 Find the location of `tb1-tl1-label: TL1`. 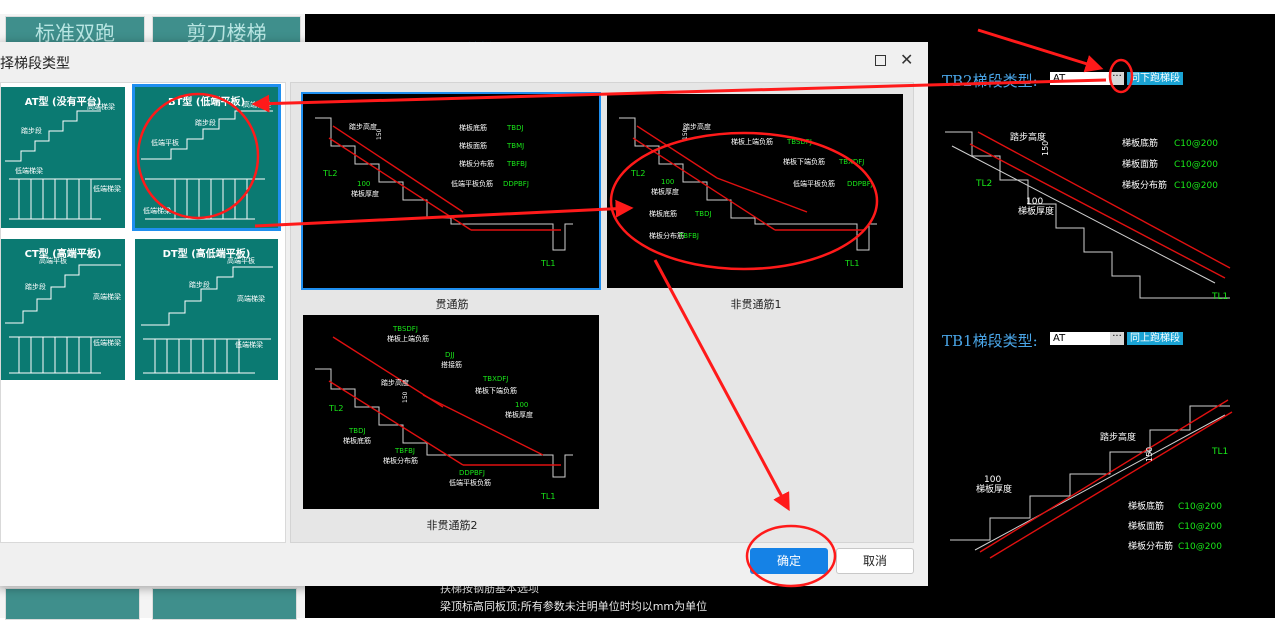

tb1-tl1-label: TL1 is located at coordinates (1219, 452).